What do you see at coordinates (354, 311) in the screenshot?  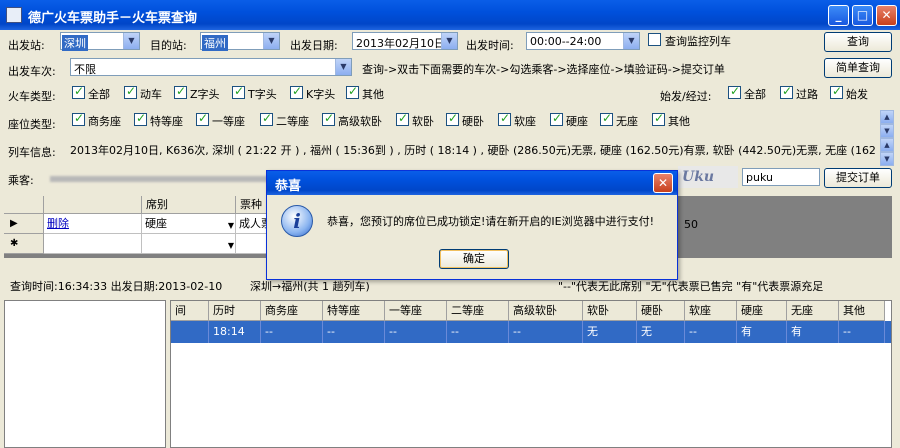 I see `column-header: 特等座` at bounding box center [354, 311].